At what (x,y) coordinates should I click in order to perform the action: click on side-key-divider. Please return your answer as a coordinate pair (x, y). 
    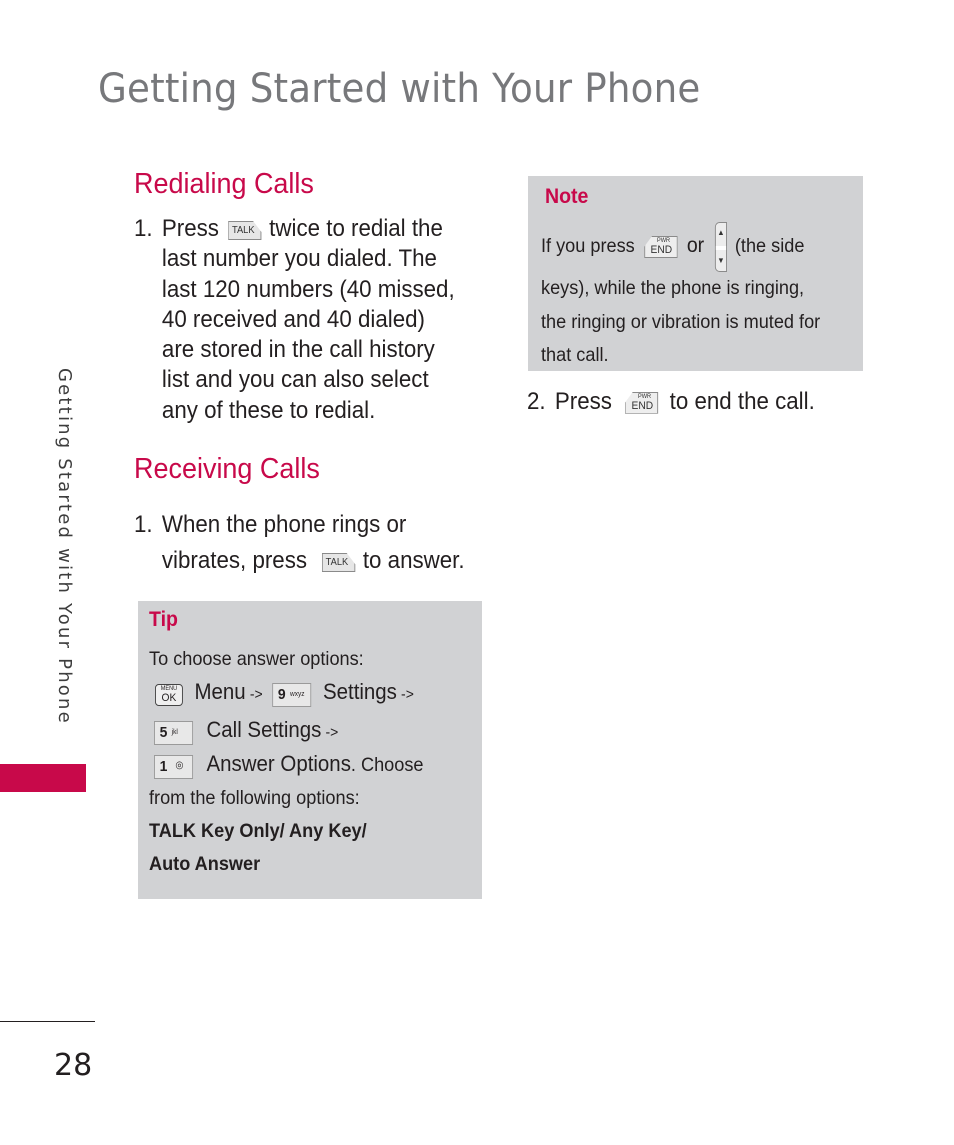
    Looking at the image, I should click on (721, 248).